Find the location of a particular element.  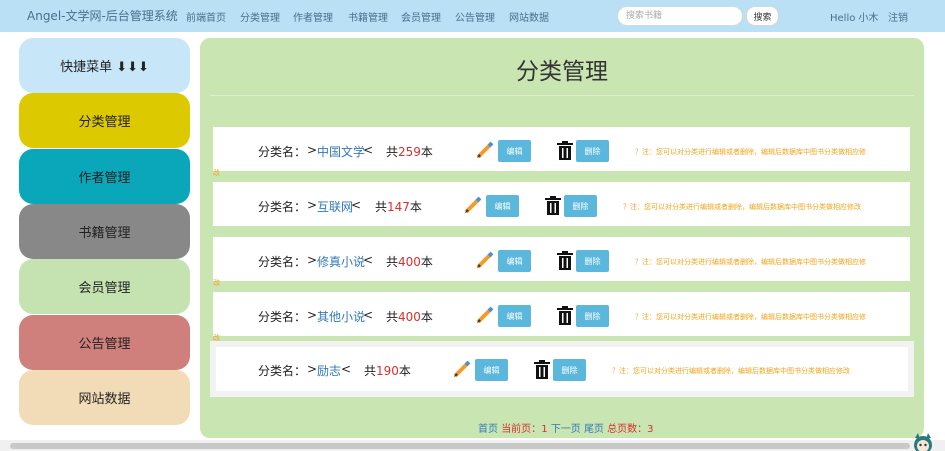

search-button: 搜索 is located at coordinates (762, 16).